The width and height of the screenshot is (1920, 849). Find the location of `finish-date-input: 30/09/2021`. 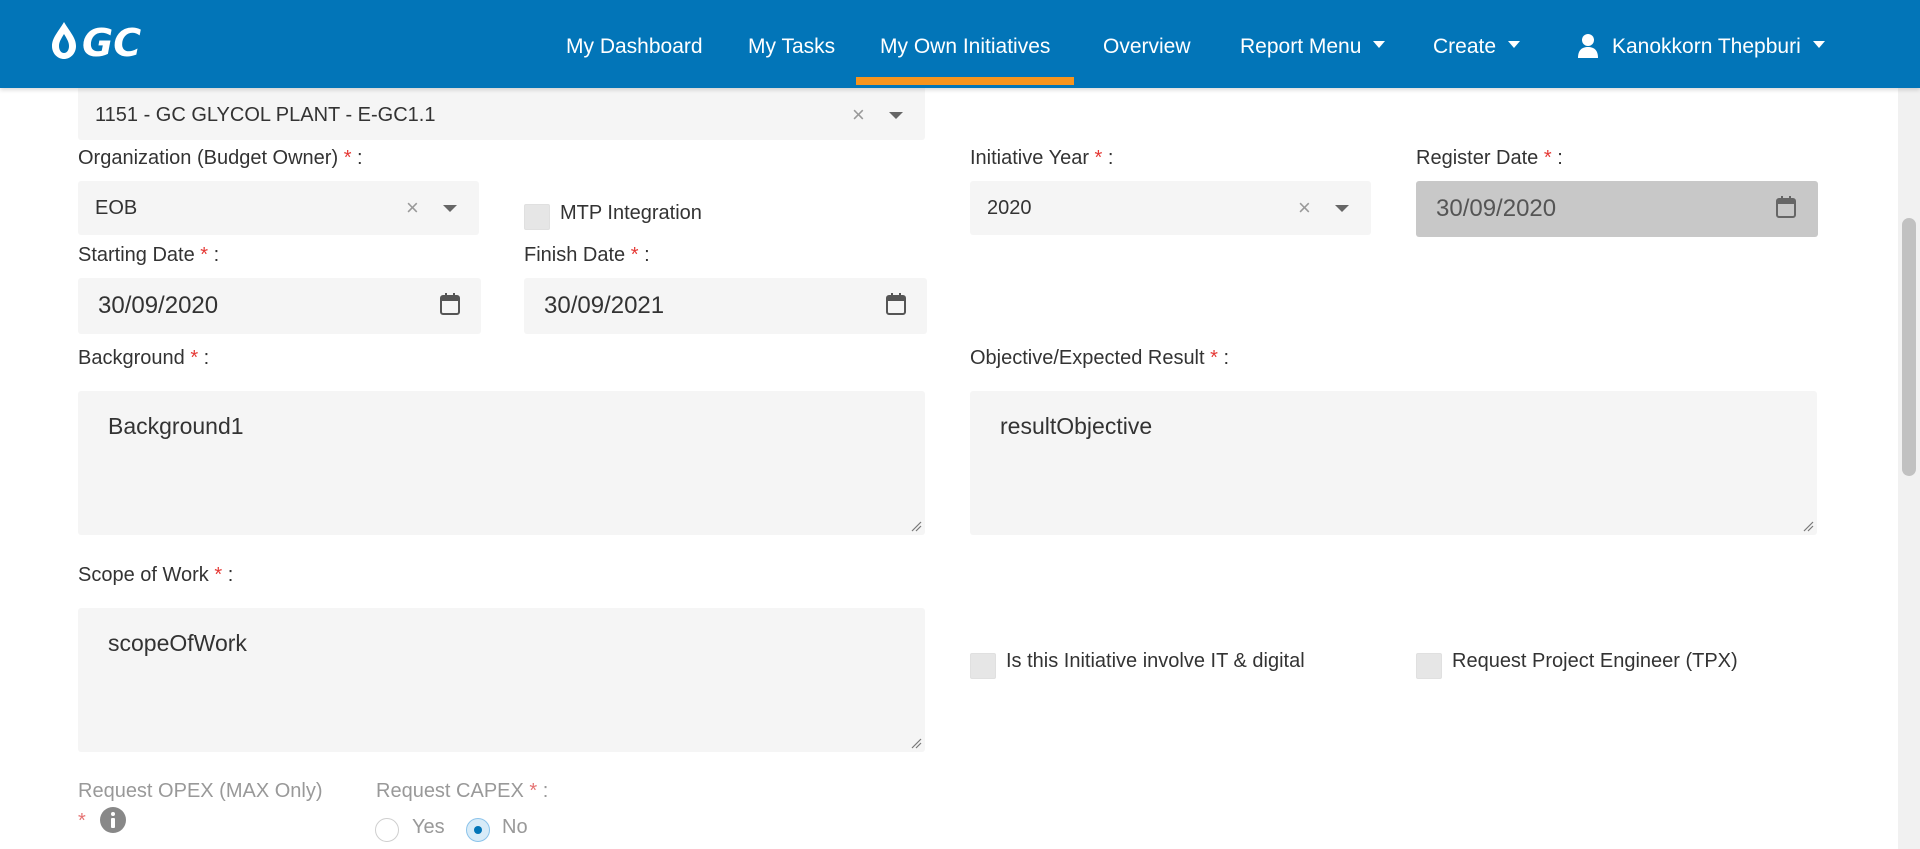

finish-date-input: 30/09/2021 is located at coordinates (725, 306).